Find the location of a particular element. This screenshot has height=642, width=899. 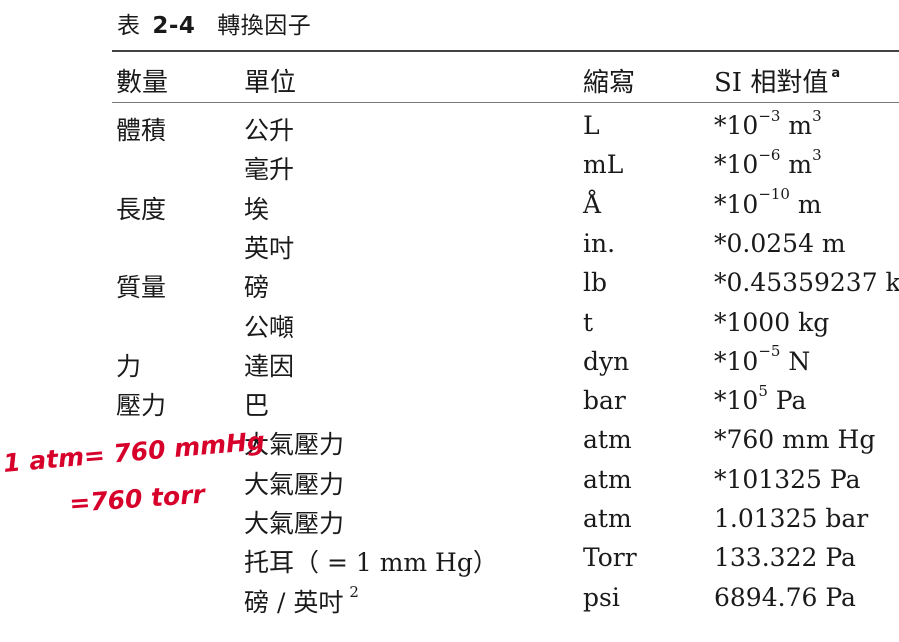

si-value-base: 133.322 Pa is located at coordinates (785, 558).